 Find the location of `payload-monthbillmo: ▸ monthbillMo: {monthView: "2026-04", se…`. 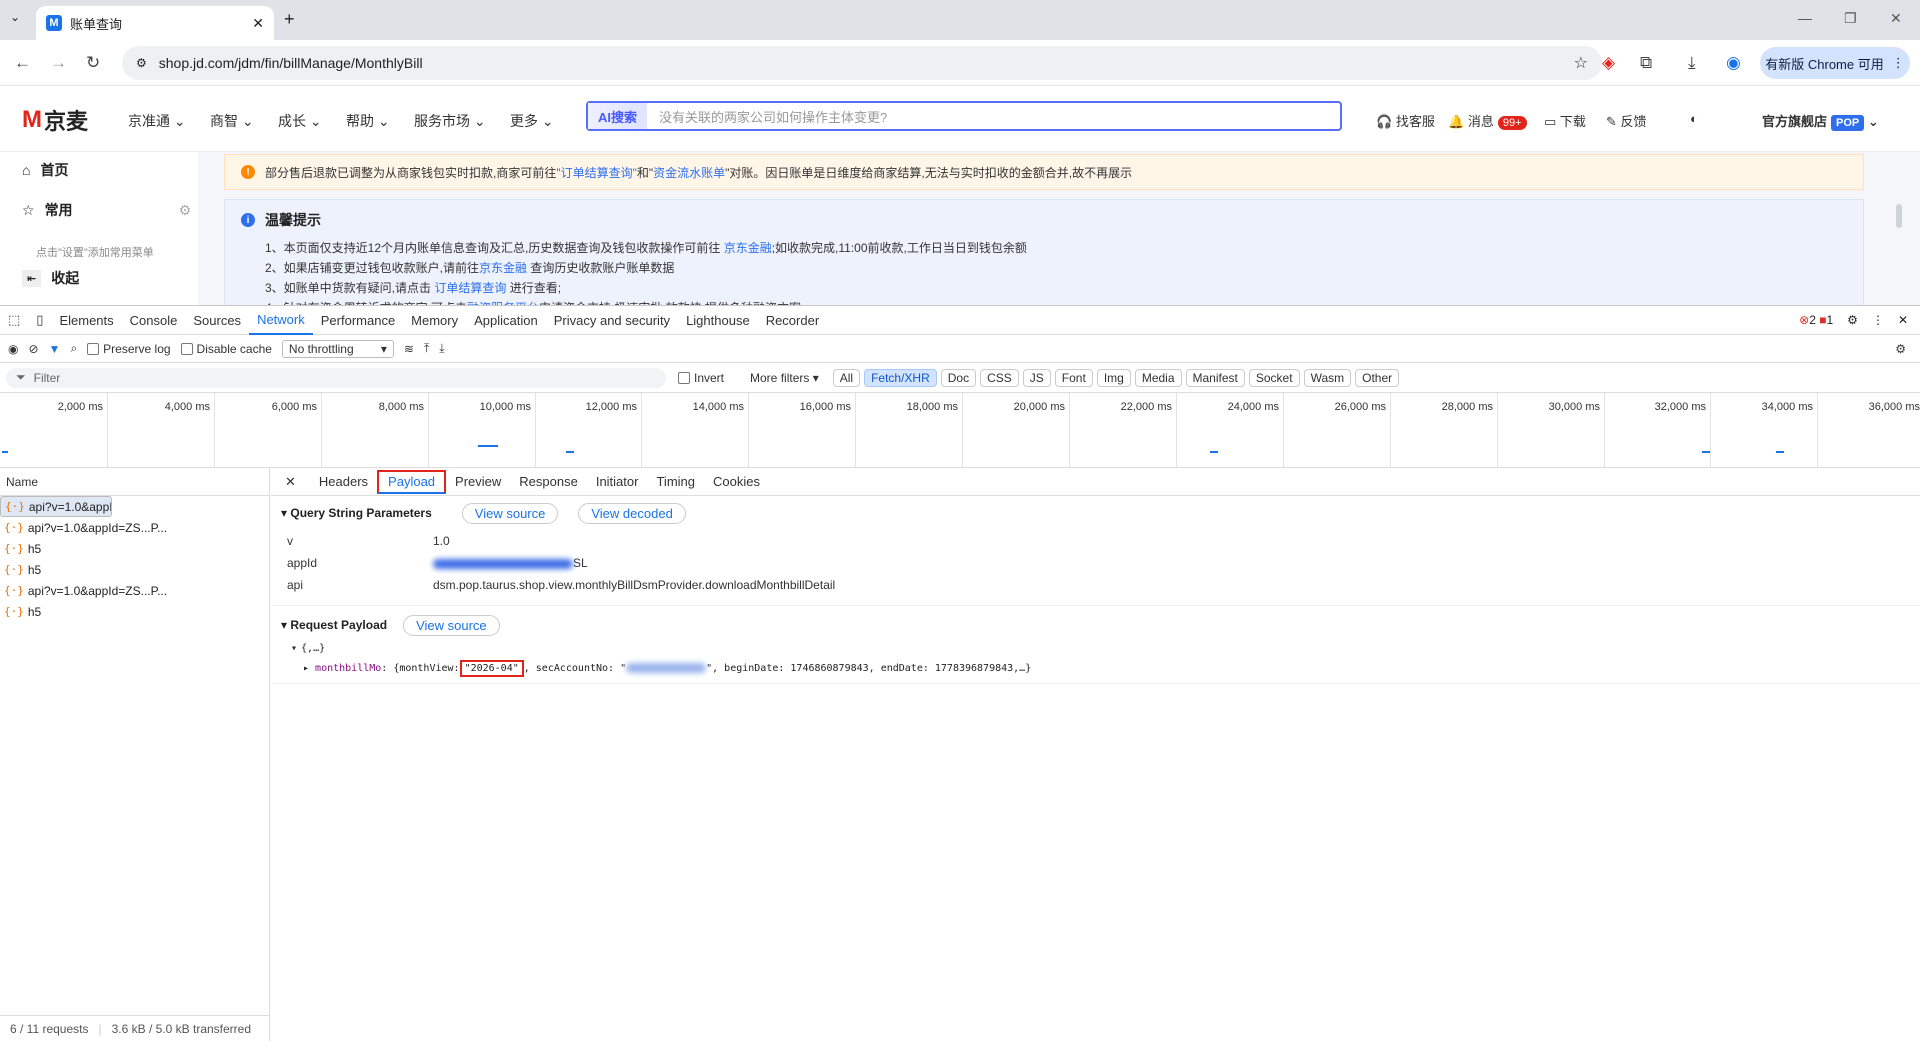

payload-monthbillmo: ▸ monthbillMo: {monthView: "2026-04", se… is located at coordinates (1095, 668).